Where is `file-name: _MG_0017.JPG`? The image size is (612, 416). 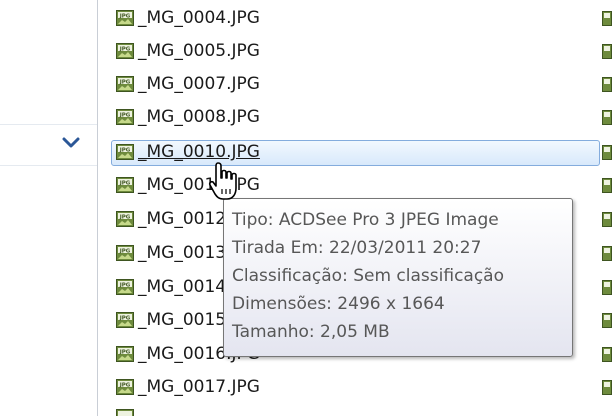
file-name: _MG_0017.JPG is located at coordinates (199, 387).